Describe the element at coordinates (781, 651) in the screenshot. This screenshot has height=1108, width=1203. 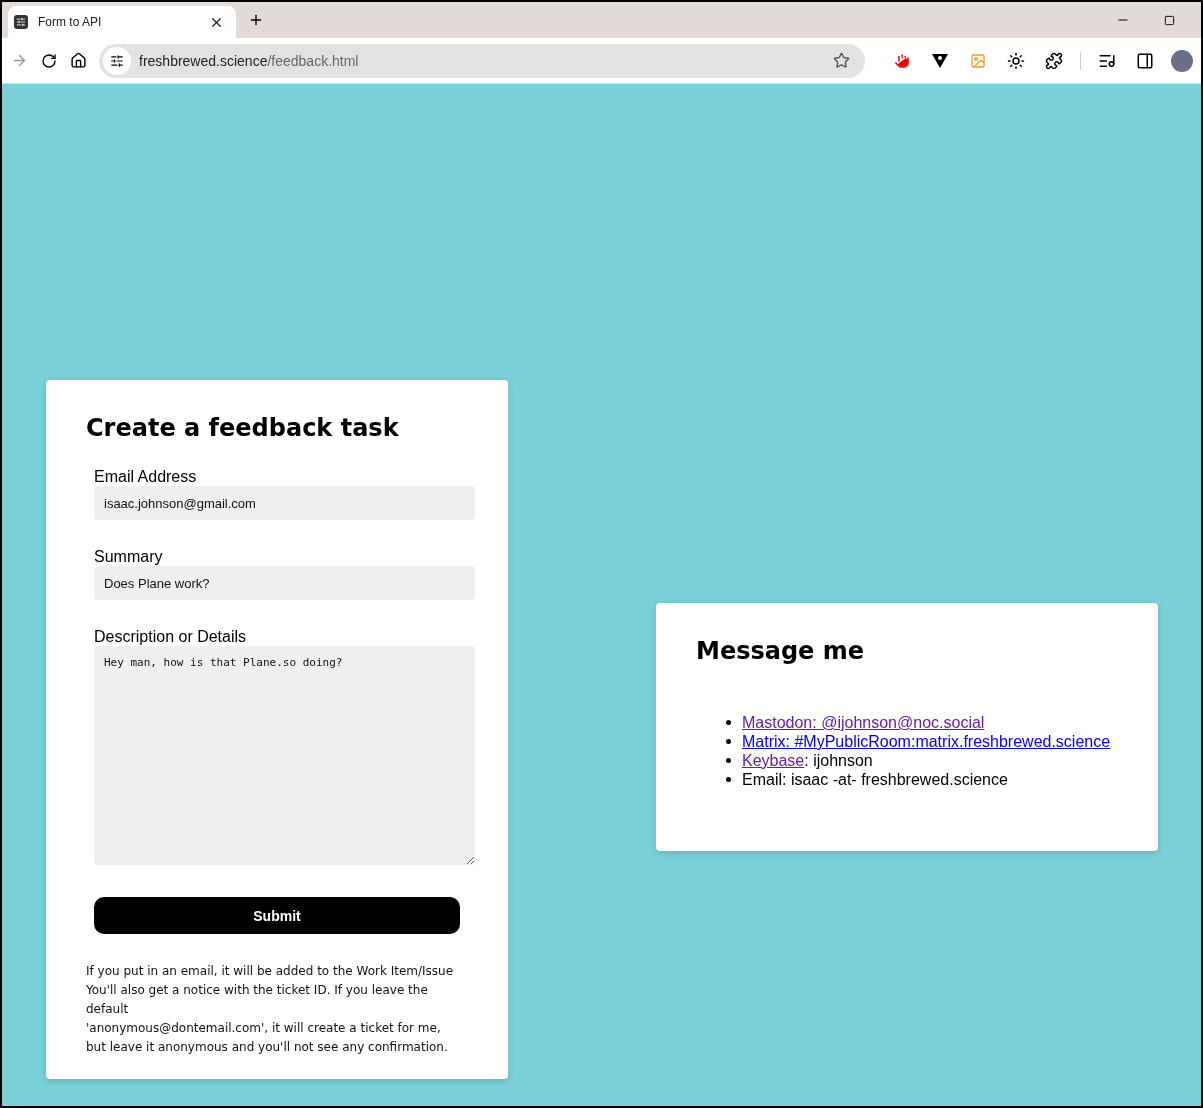
I see `contact-title: Message me` at that location.